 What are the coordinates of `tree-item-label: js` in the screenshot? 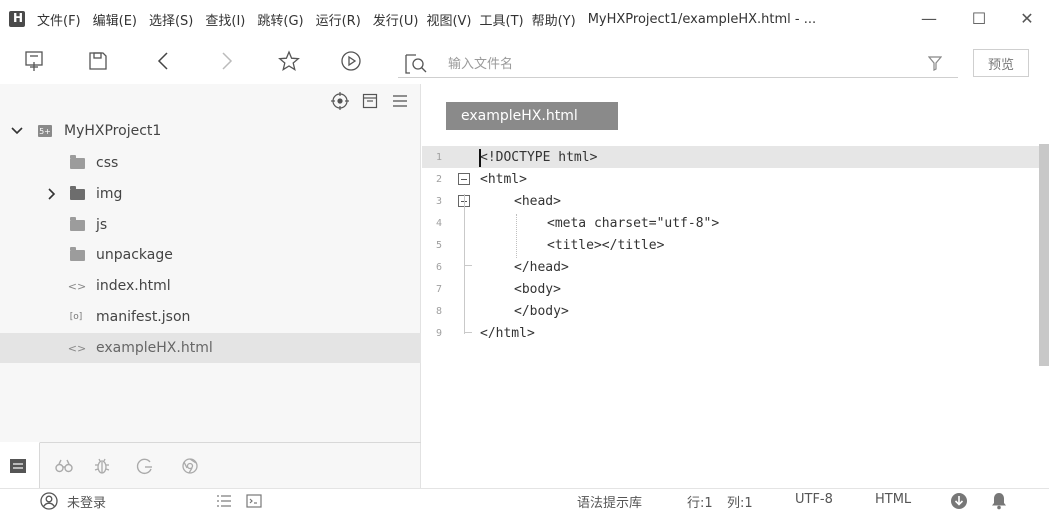 It's located at (102, 225).